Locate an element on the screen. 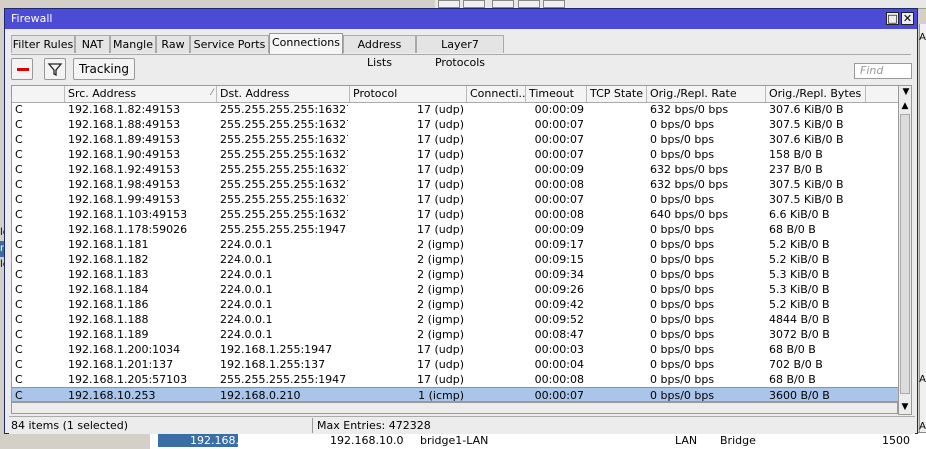  tab-filter-rules: Filter Rules is located at coordinates (43, 44).